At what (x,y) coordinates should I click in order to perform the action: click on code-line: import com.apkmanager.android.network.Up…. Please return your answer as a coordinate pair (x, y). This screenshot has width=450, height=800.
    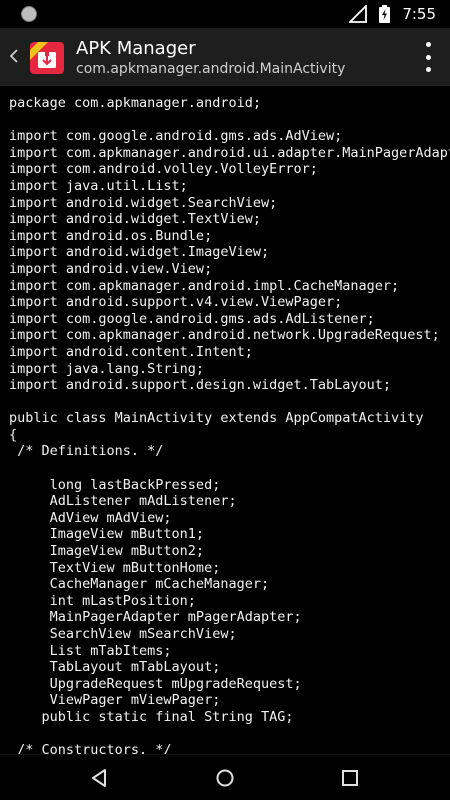
    Looking at the image, I should click on (224, 335).